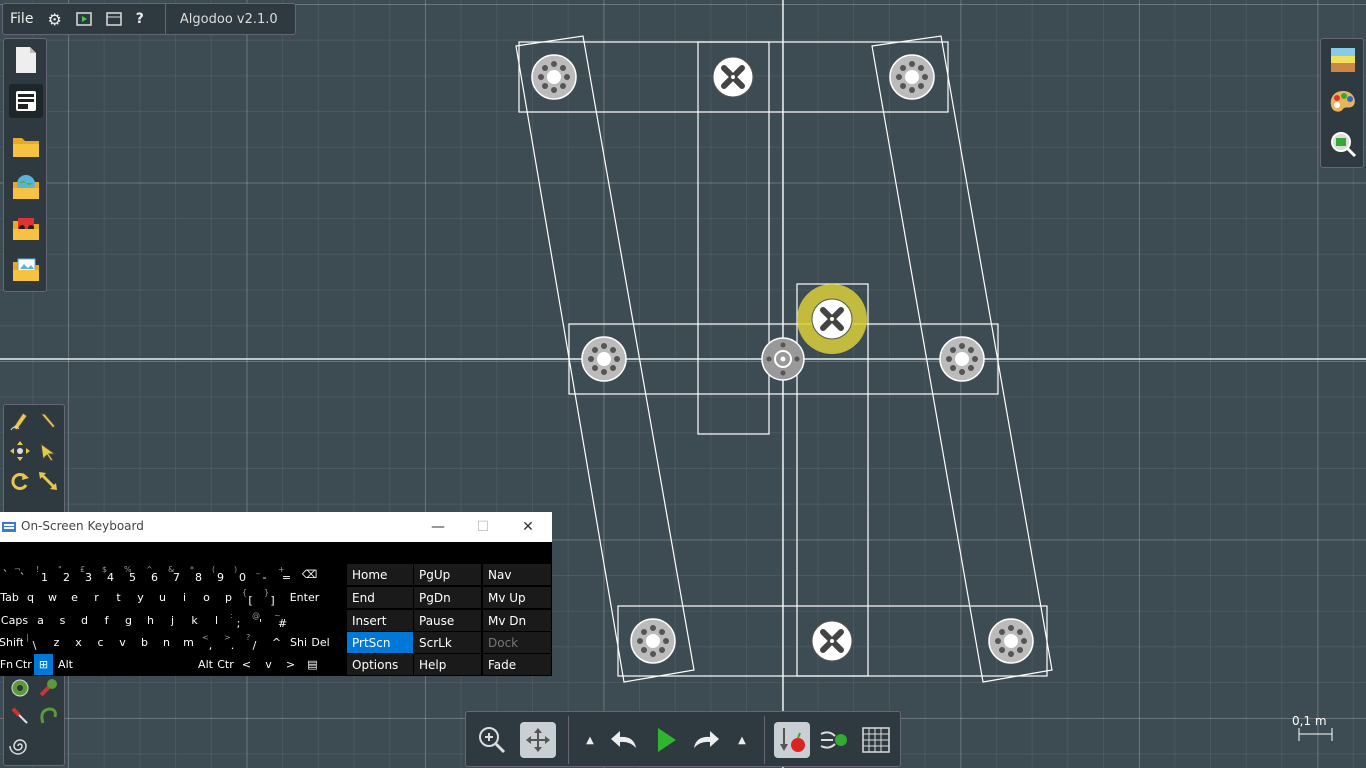 The width and height of the screenshot is (1366, 768). I want to click on osk-key: h, so click(150, 620).